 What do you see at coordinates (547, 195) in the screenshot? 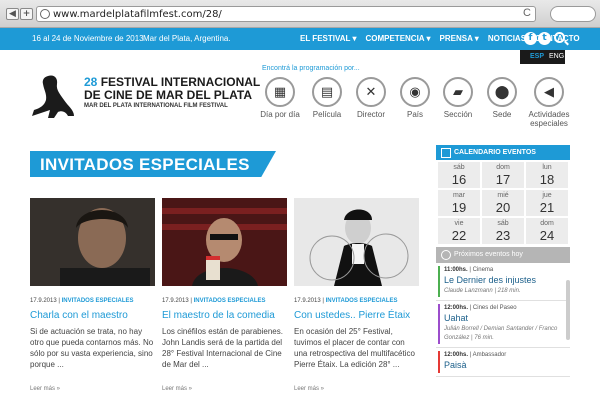
I see `day-of-week: jue` at bounding box center [547, 195].